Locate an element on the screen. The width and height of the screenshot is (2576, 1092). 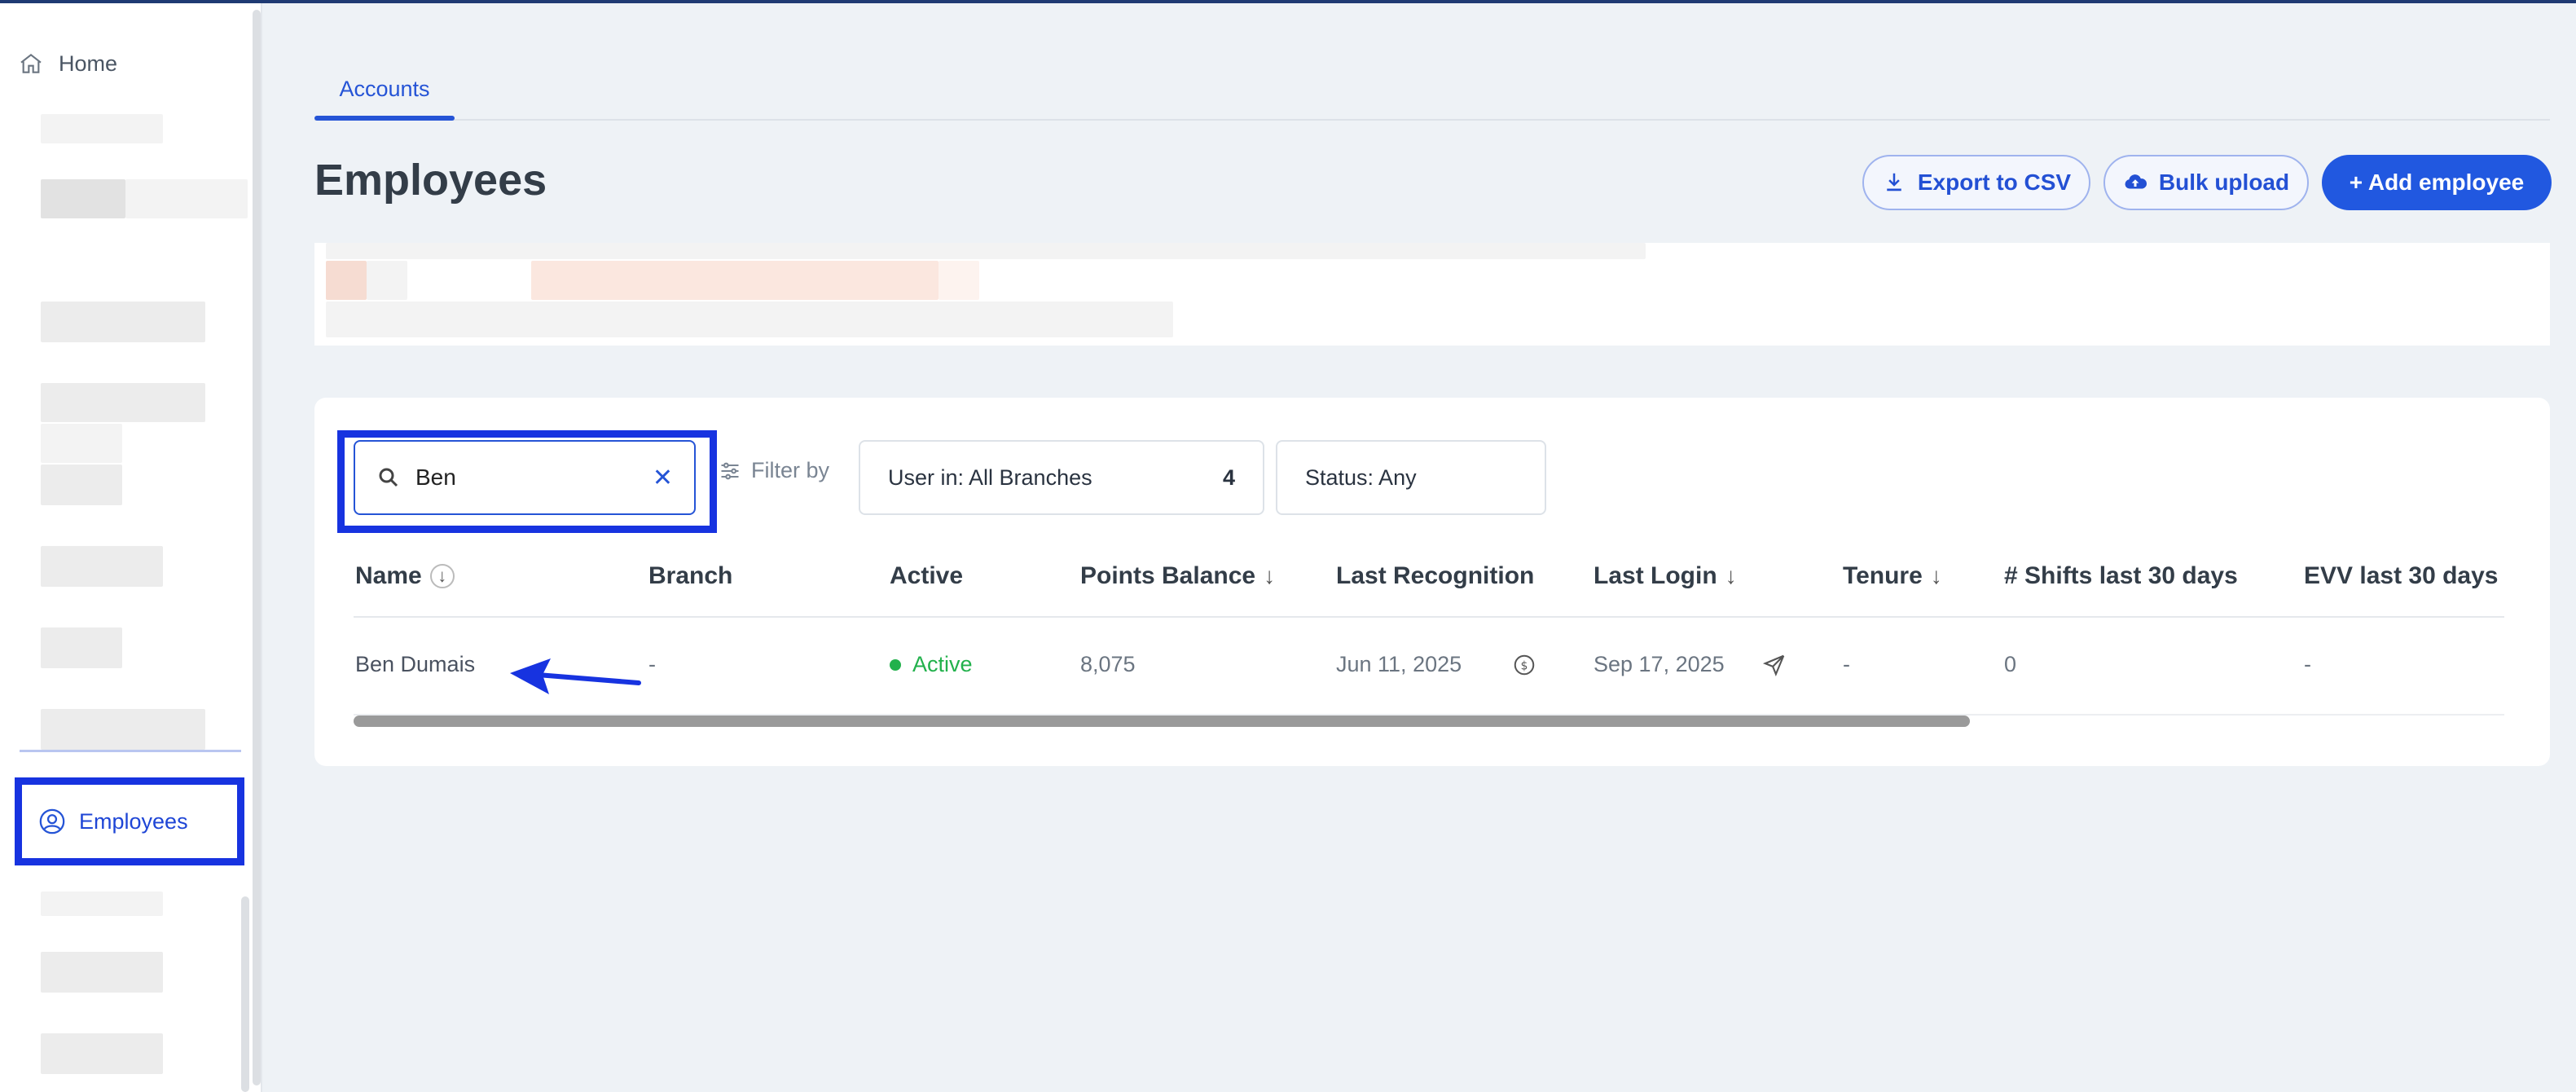
sidebar-item-label: Employees is located at coordinates (133, 821).